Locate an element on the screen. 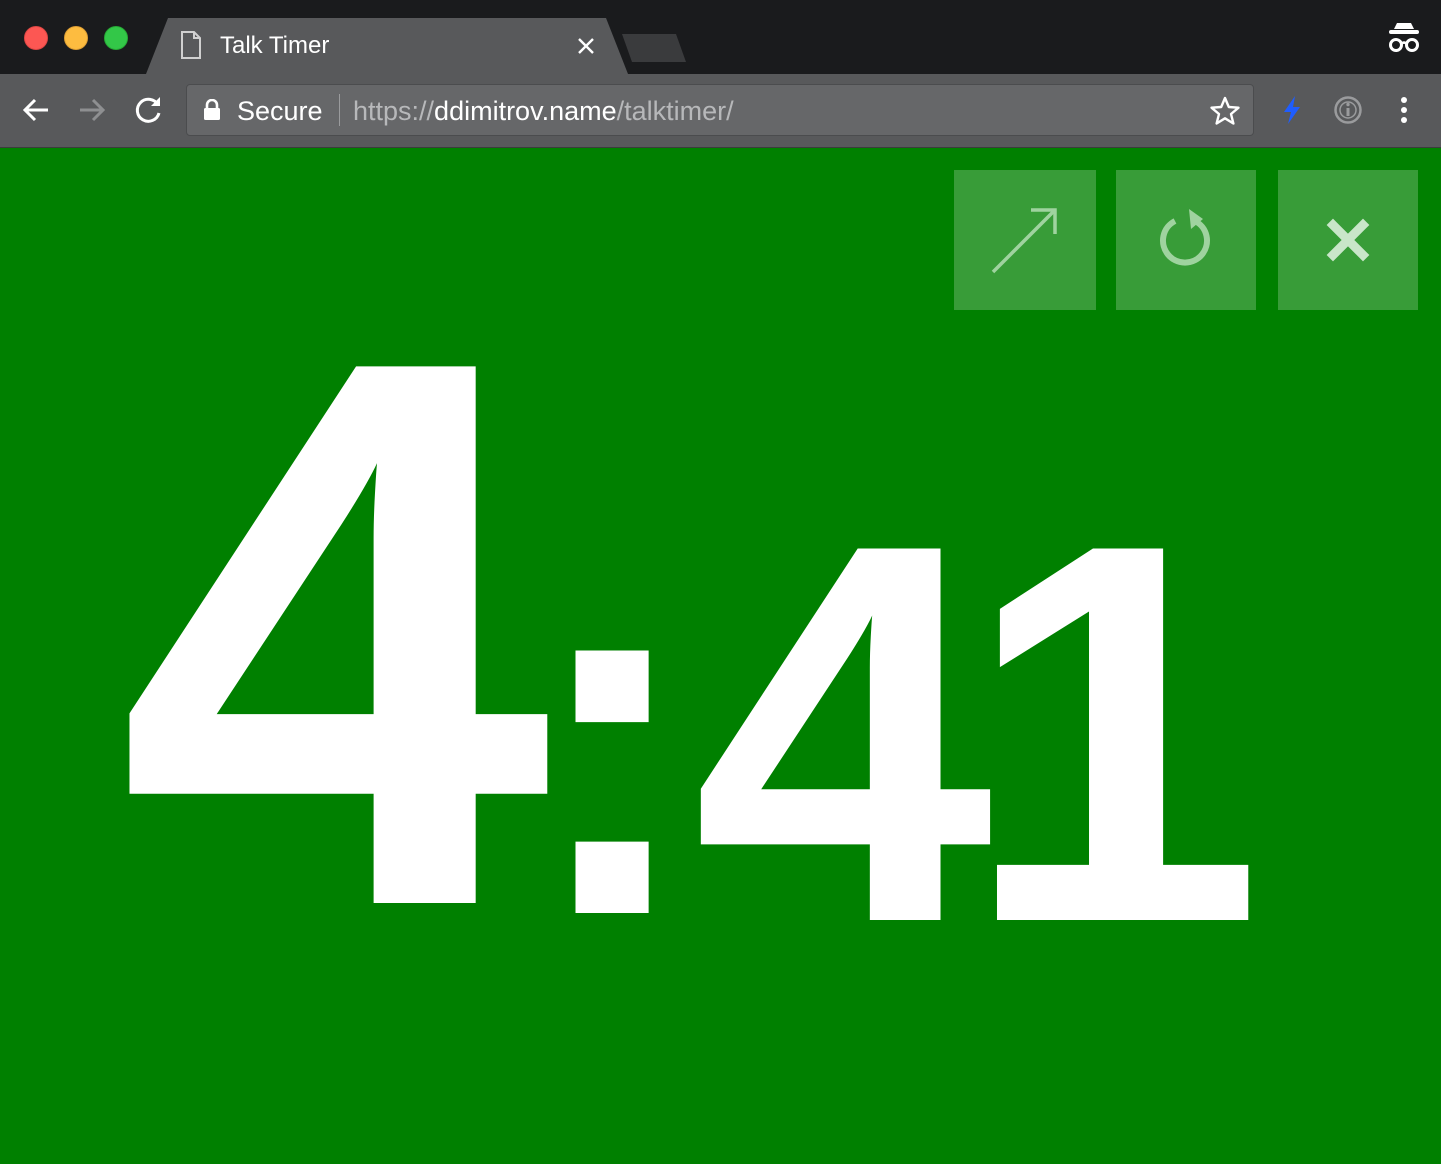 The image size is (1441, 1164). omnibox-divider is located at coordinates (339, 110).